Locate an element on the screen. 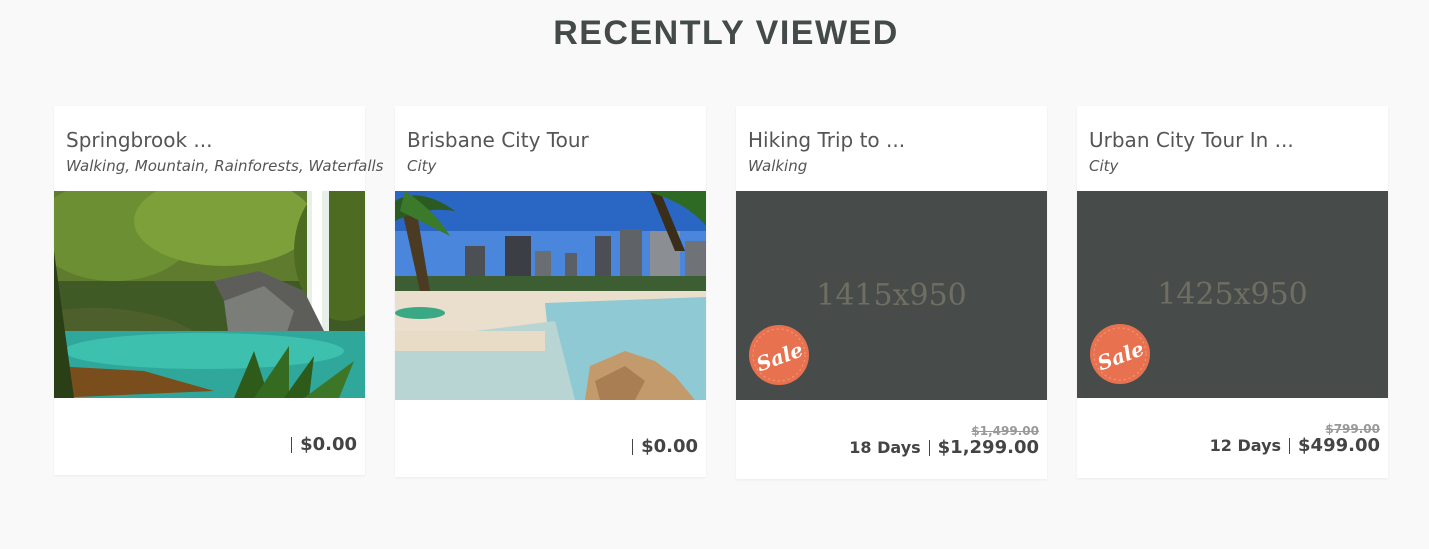 Image resolution: width=1429 pixels, height=549 pixels. tour-image-placeholder: 1415x950 Sale is located at coordinates (891, 295).